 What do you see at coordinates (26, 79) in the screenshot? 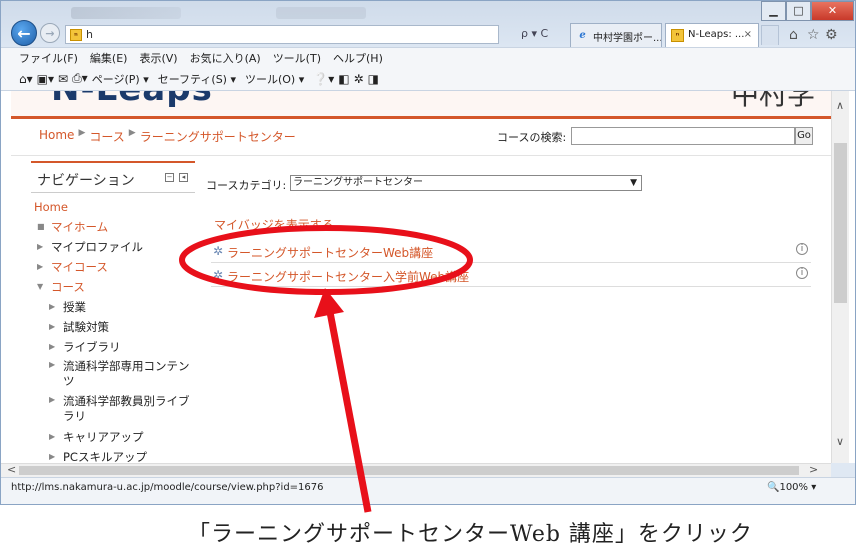
I see `home-icon: ⌂▾` at bounding box center [26, 79].